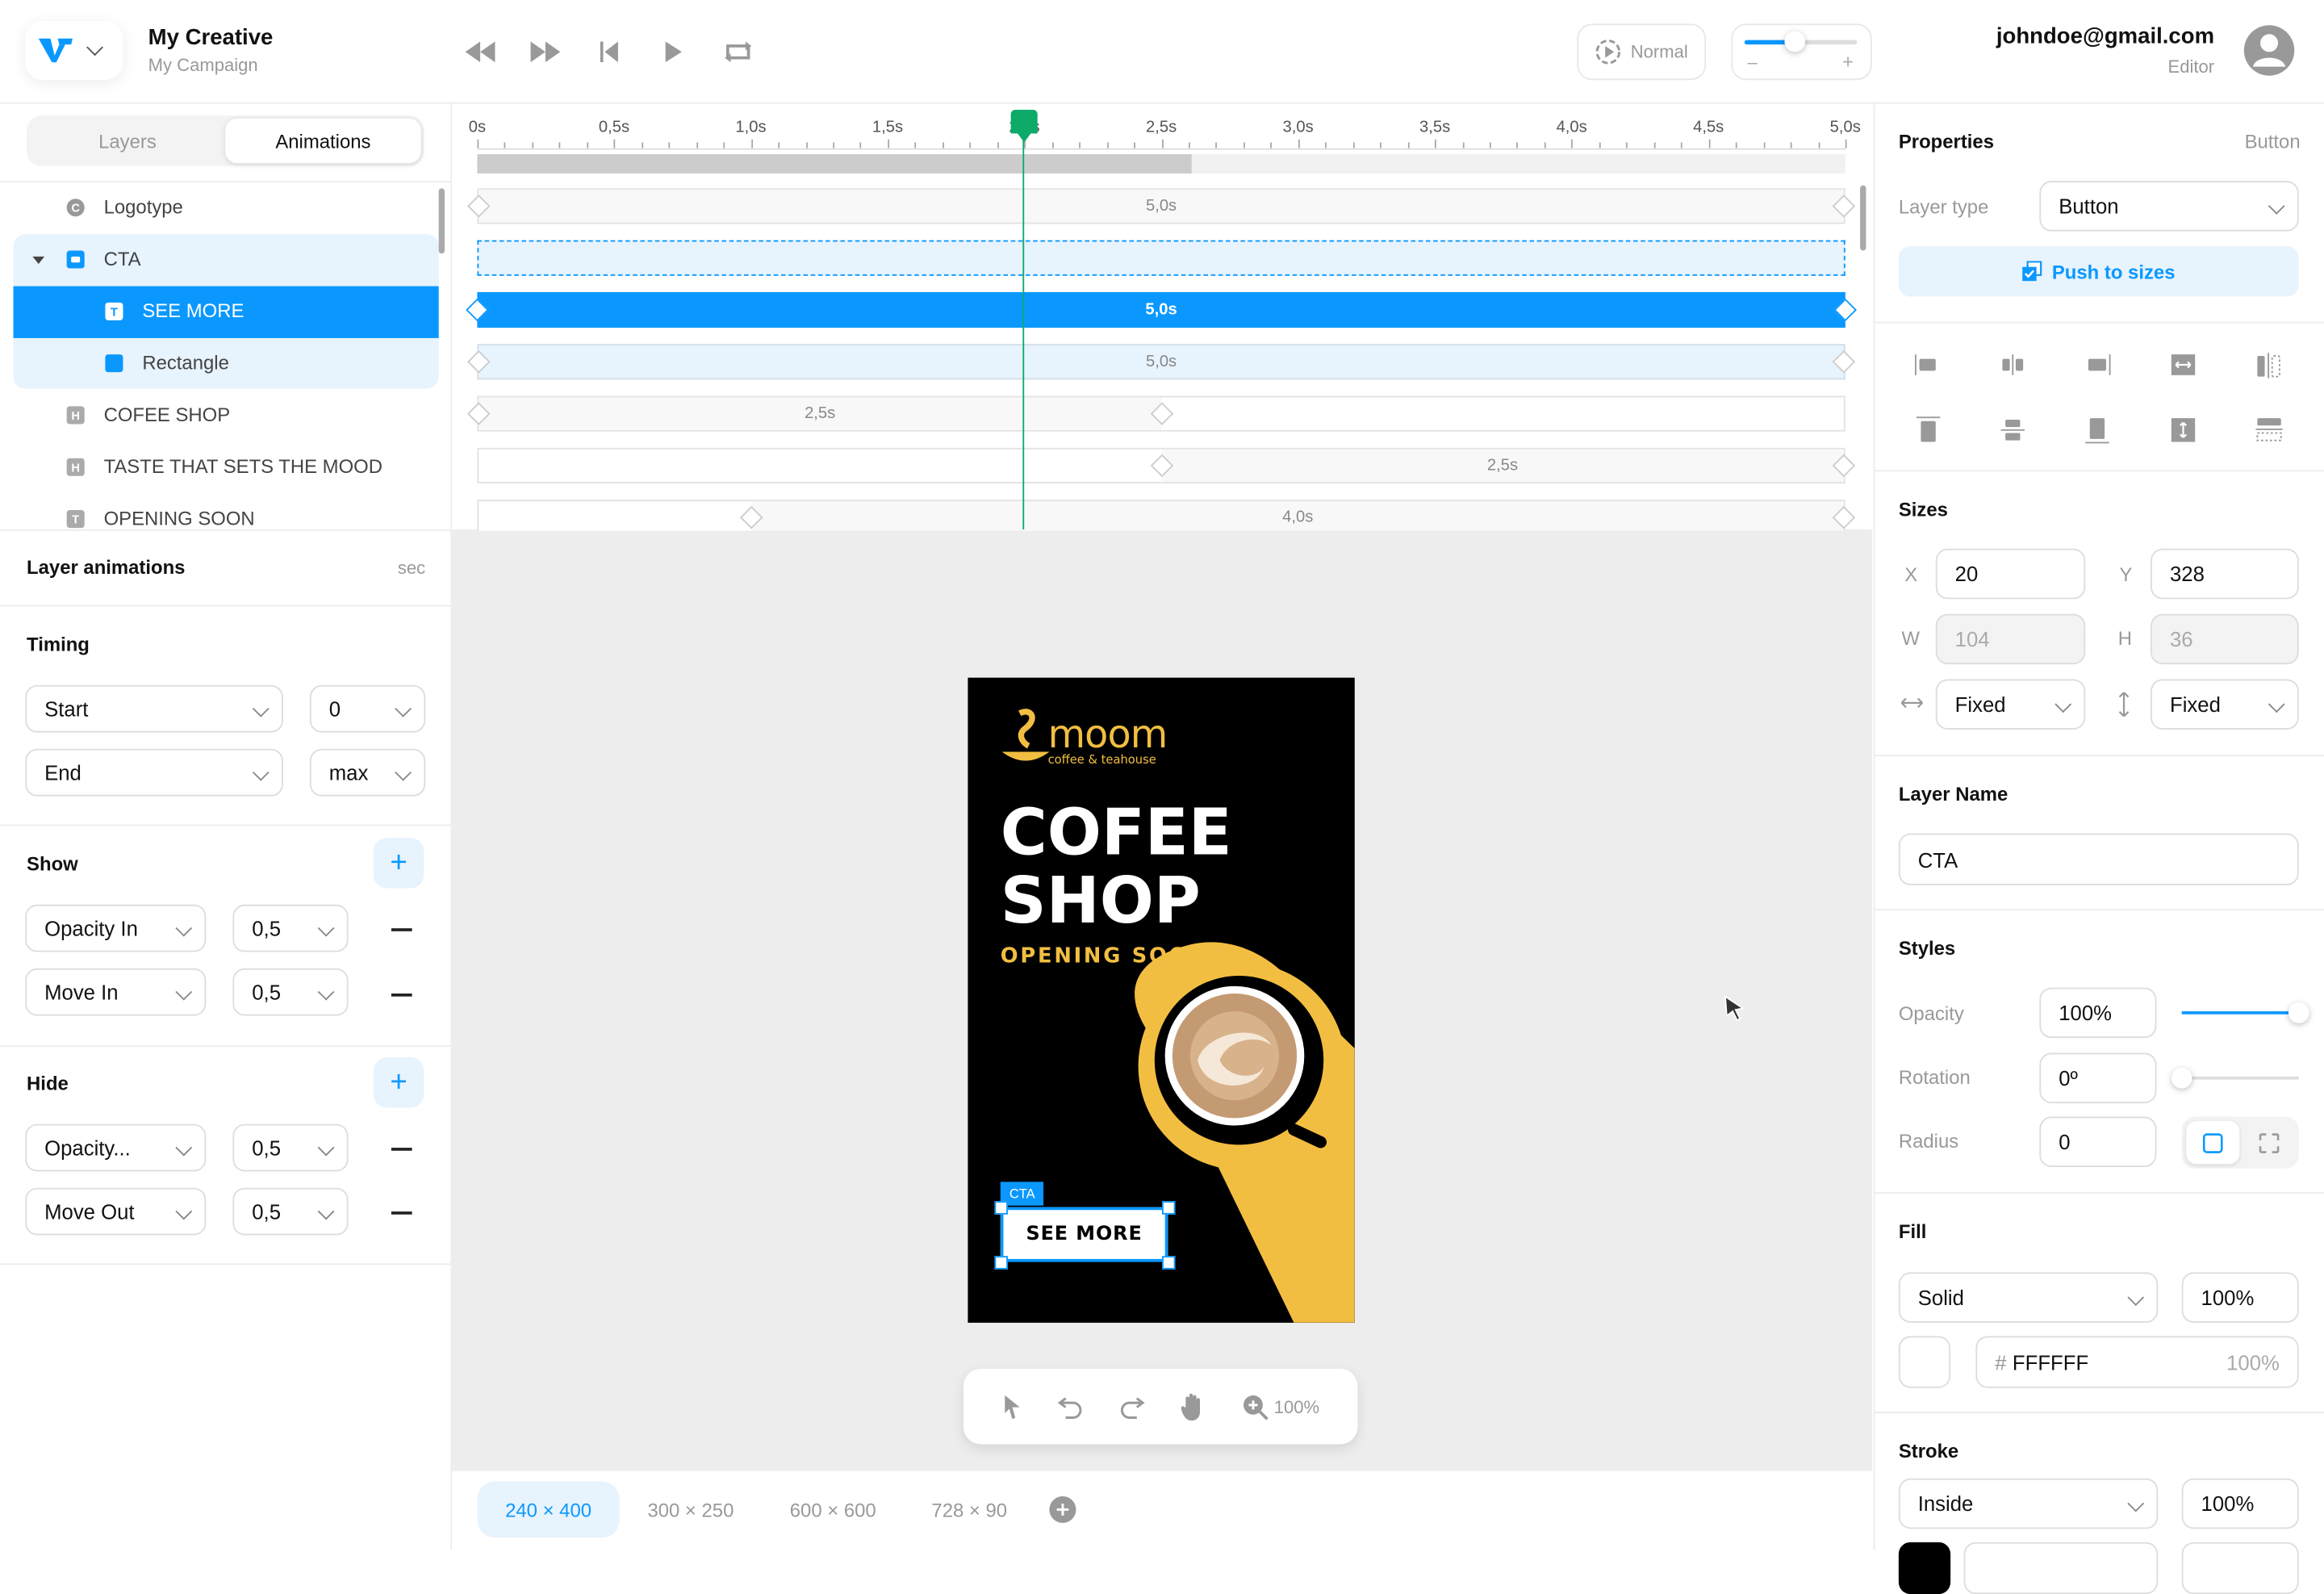  Describe the element at coordinates (2235, 1078) in the screenshot. I see `rotation-slider` at that location.